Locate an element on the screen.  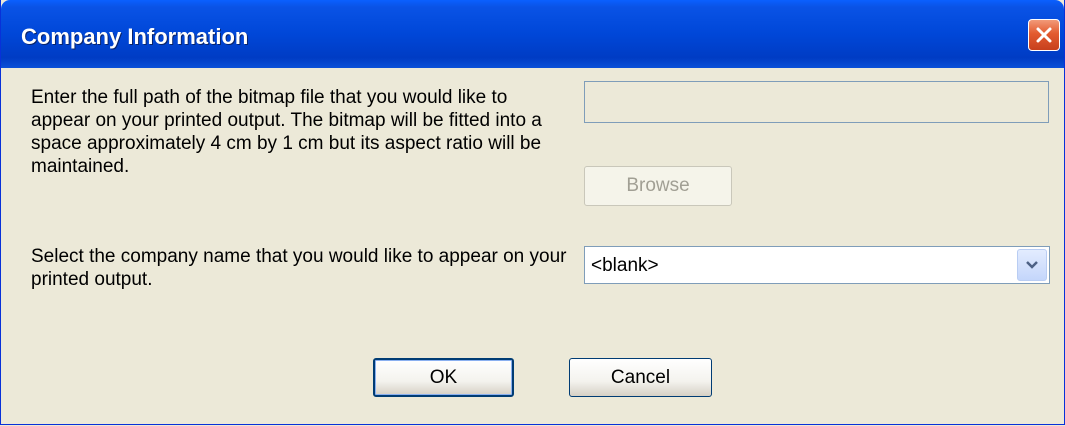
browse-button: Browse is located at coordinates (658, 186).